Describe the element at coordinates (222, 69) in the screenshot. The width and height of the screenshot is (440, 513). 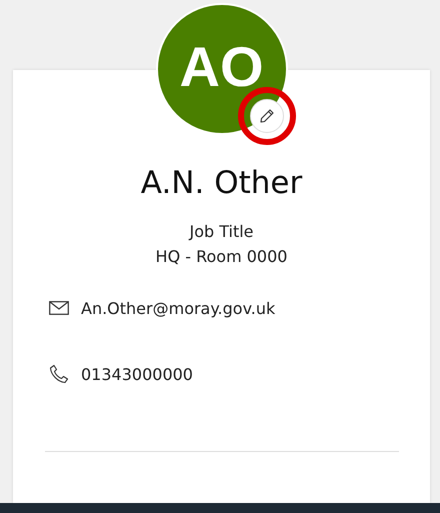
I see `avatar: AO` at that location.